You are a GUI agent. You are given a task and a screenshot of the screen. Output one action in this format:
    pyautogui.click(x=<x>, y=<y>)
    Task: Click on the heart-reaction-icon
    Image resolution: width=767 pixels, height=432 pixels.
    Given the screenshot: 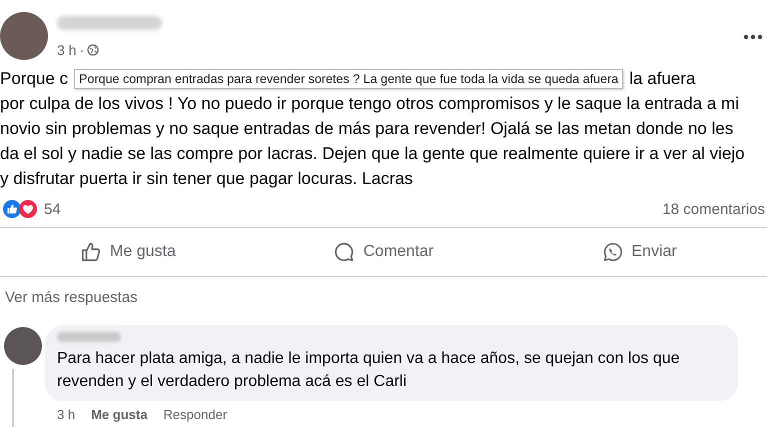 What is the action you would take?
    pyautogui.click(x=28, y=209)
    